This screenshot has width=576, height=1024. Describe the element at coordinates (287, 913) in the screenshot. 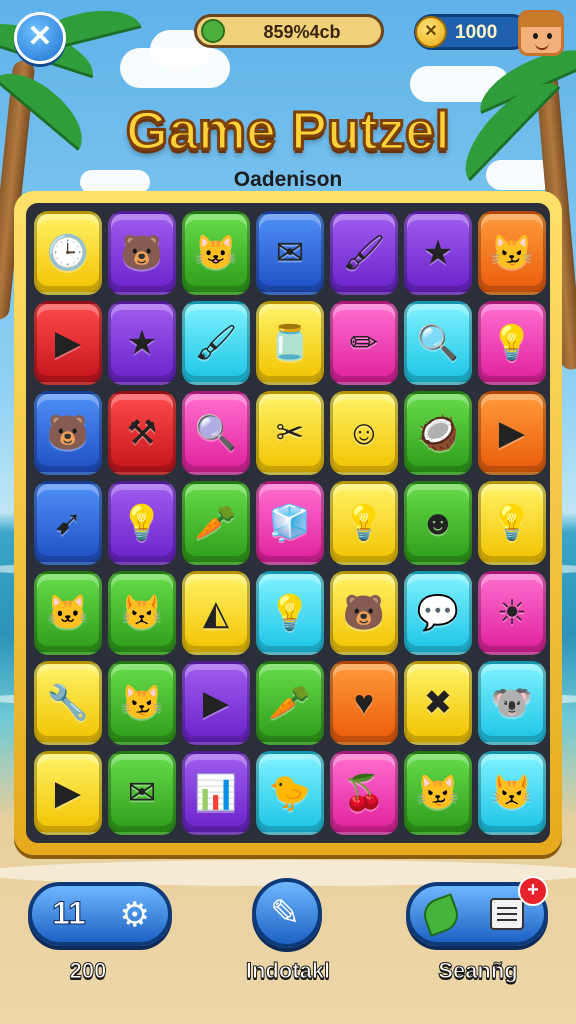

I see `booster-button: ✎` at that location.